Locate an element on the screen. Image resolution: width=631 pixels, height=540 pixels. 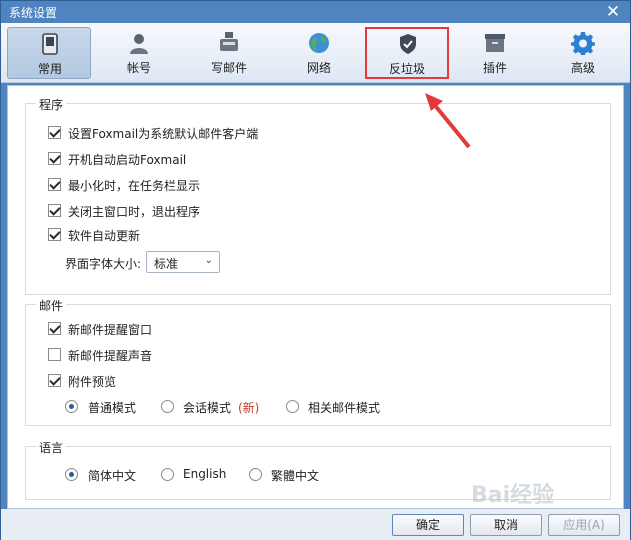
dialog-footer: 确定 取消 应用(A) is located at coordinates (315, 524).